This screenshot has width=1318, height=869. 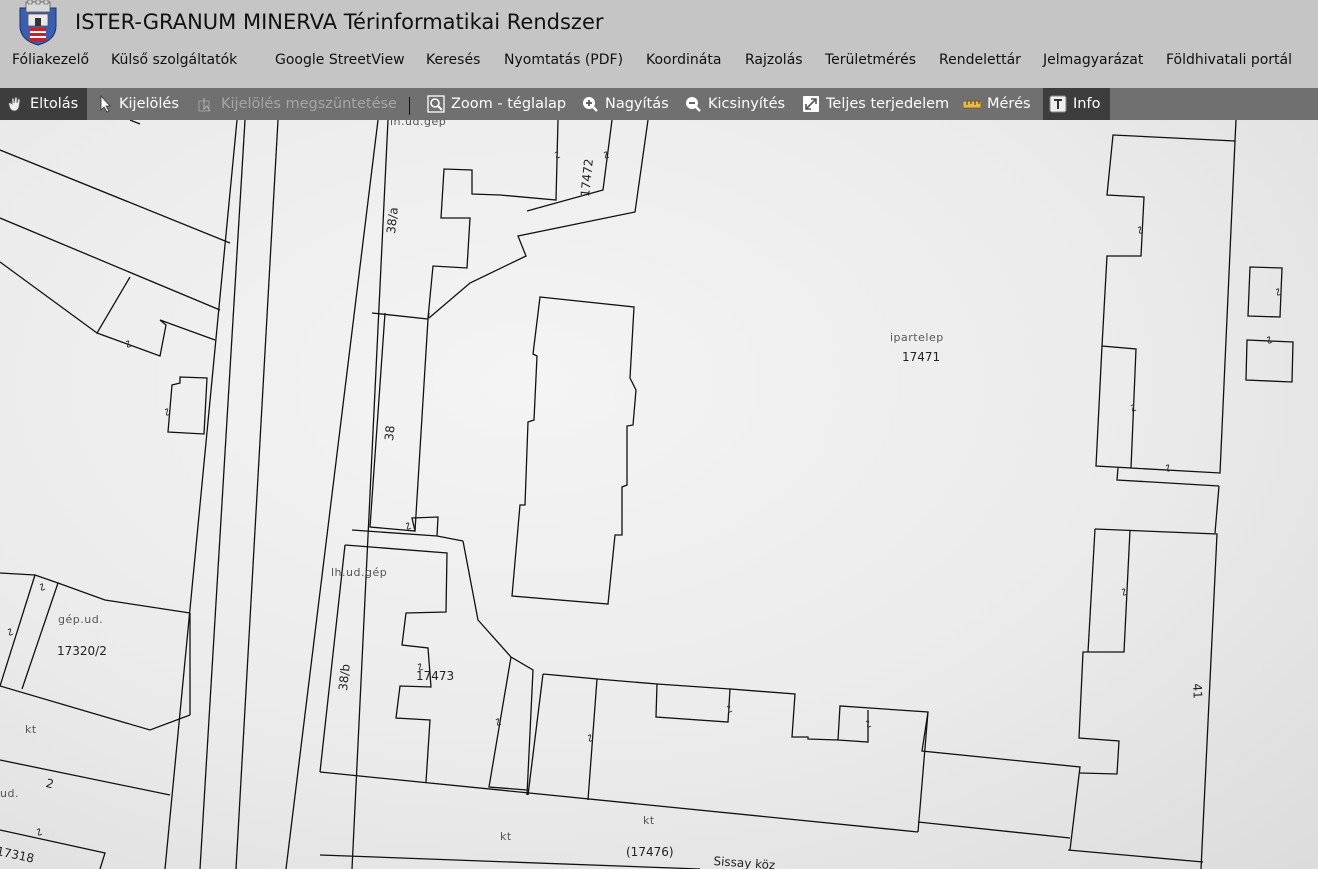 I want to click on coat-of-arms-icon, so click(x=38, y=23).